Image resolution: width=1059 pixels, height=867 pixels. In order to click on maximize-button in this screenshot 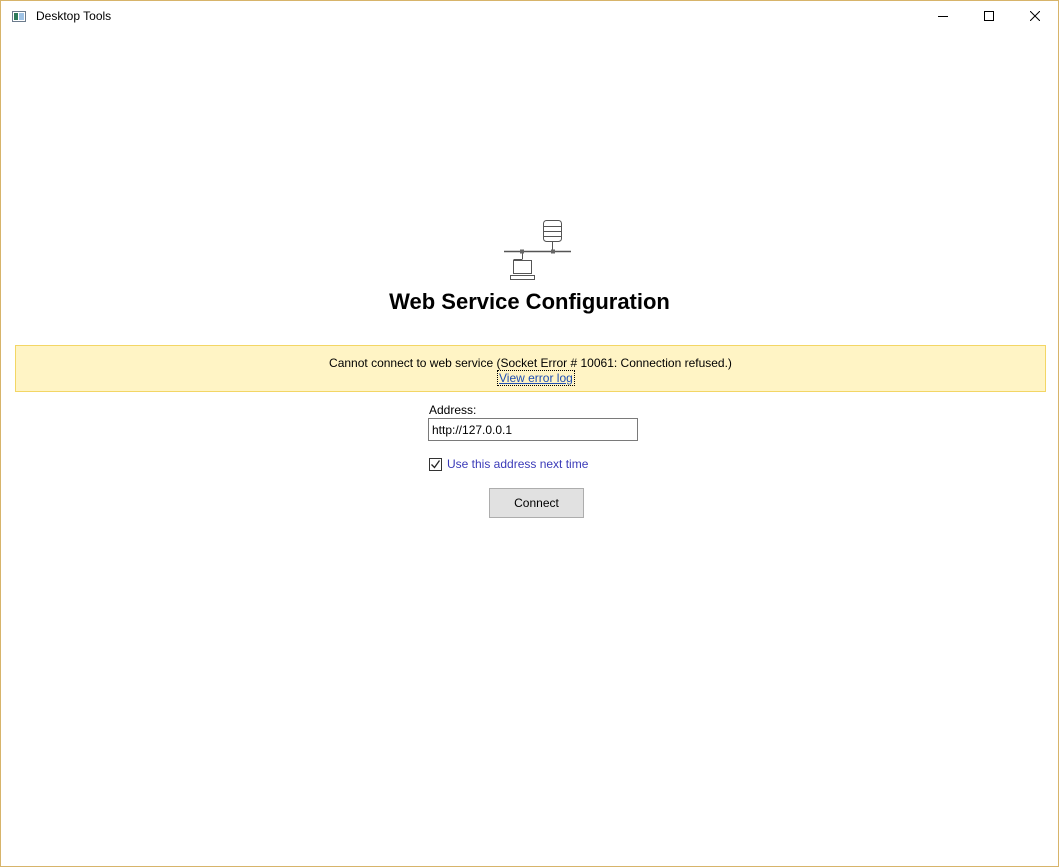, I will do `click(989, 16)`.